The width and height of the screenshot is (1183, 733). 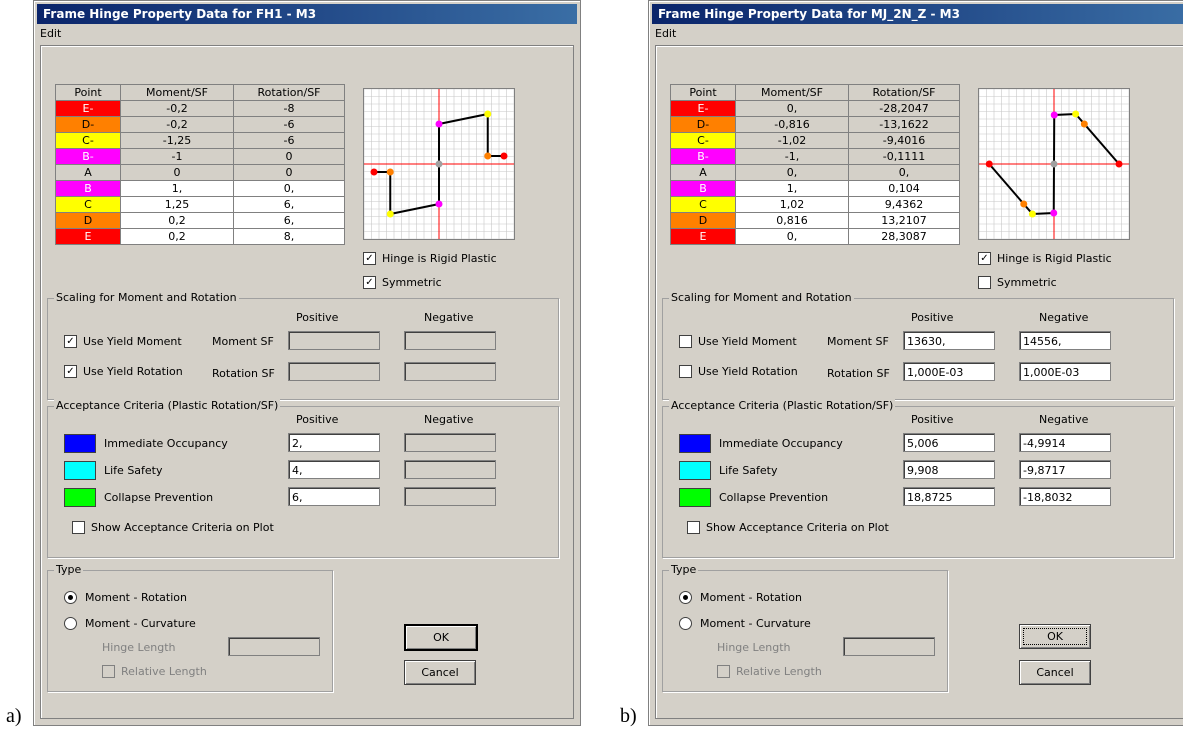 I want to click on moment-cell: 1,02, so click(x=792, y=204).